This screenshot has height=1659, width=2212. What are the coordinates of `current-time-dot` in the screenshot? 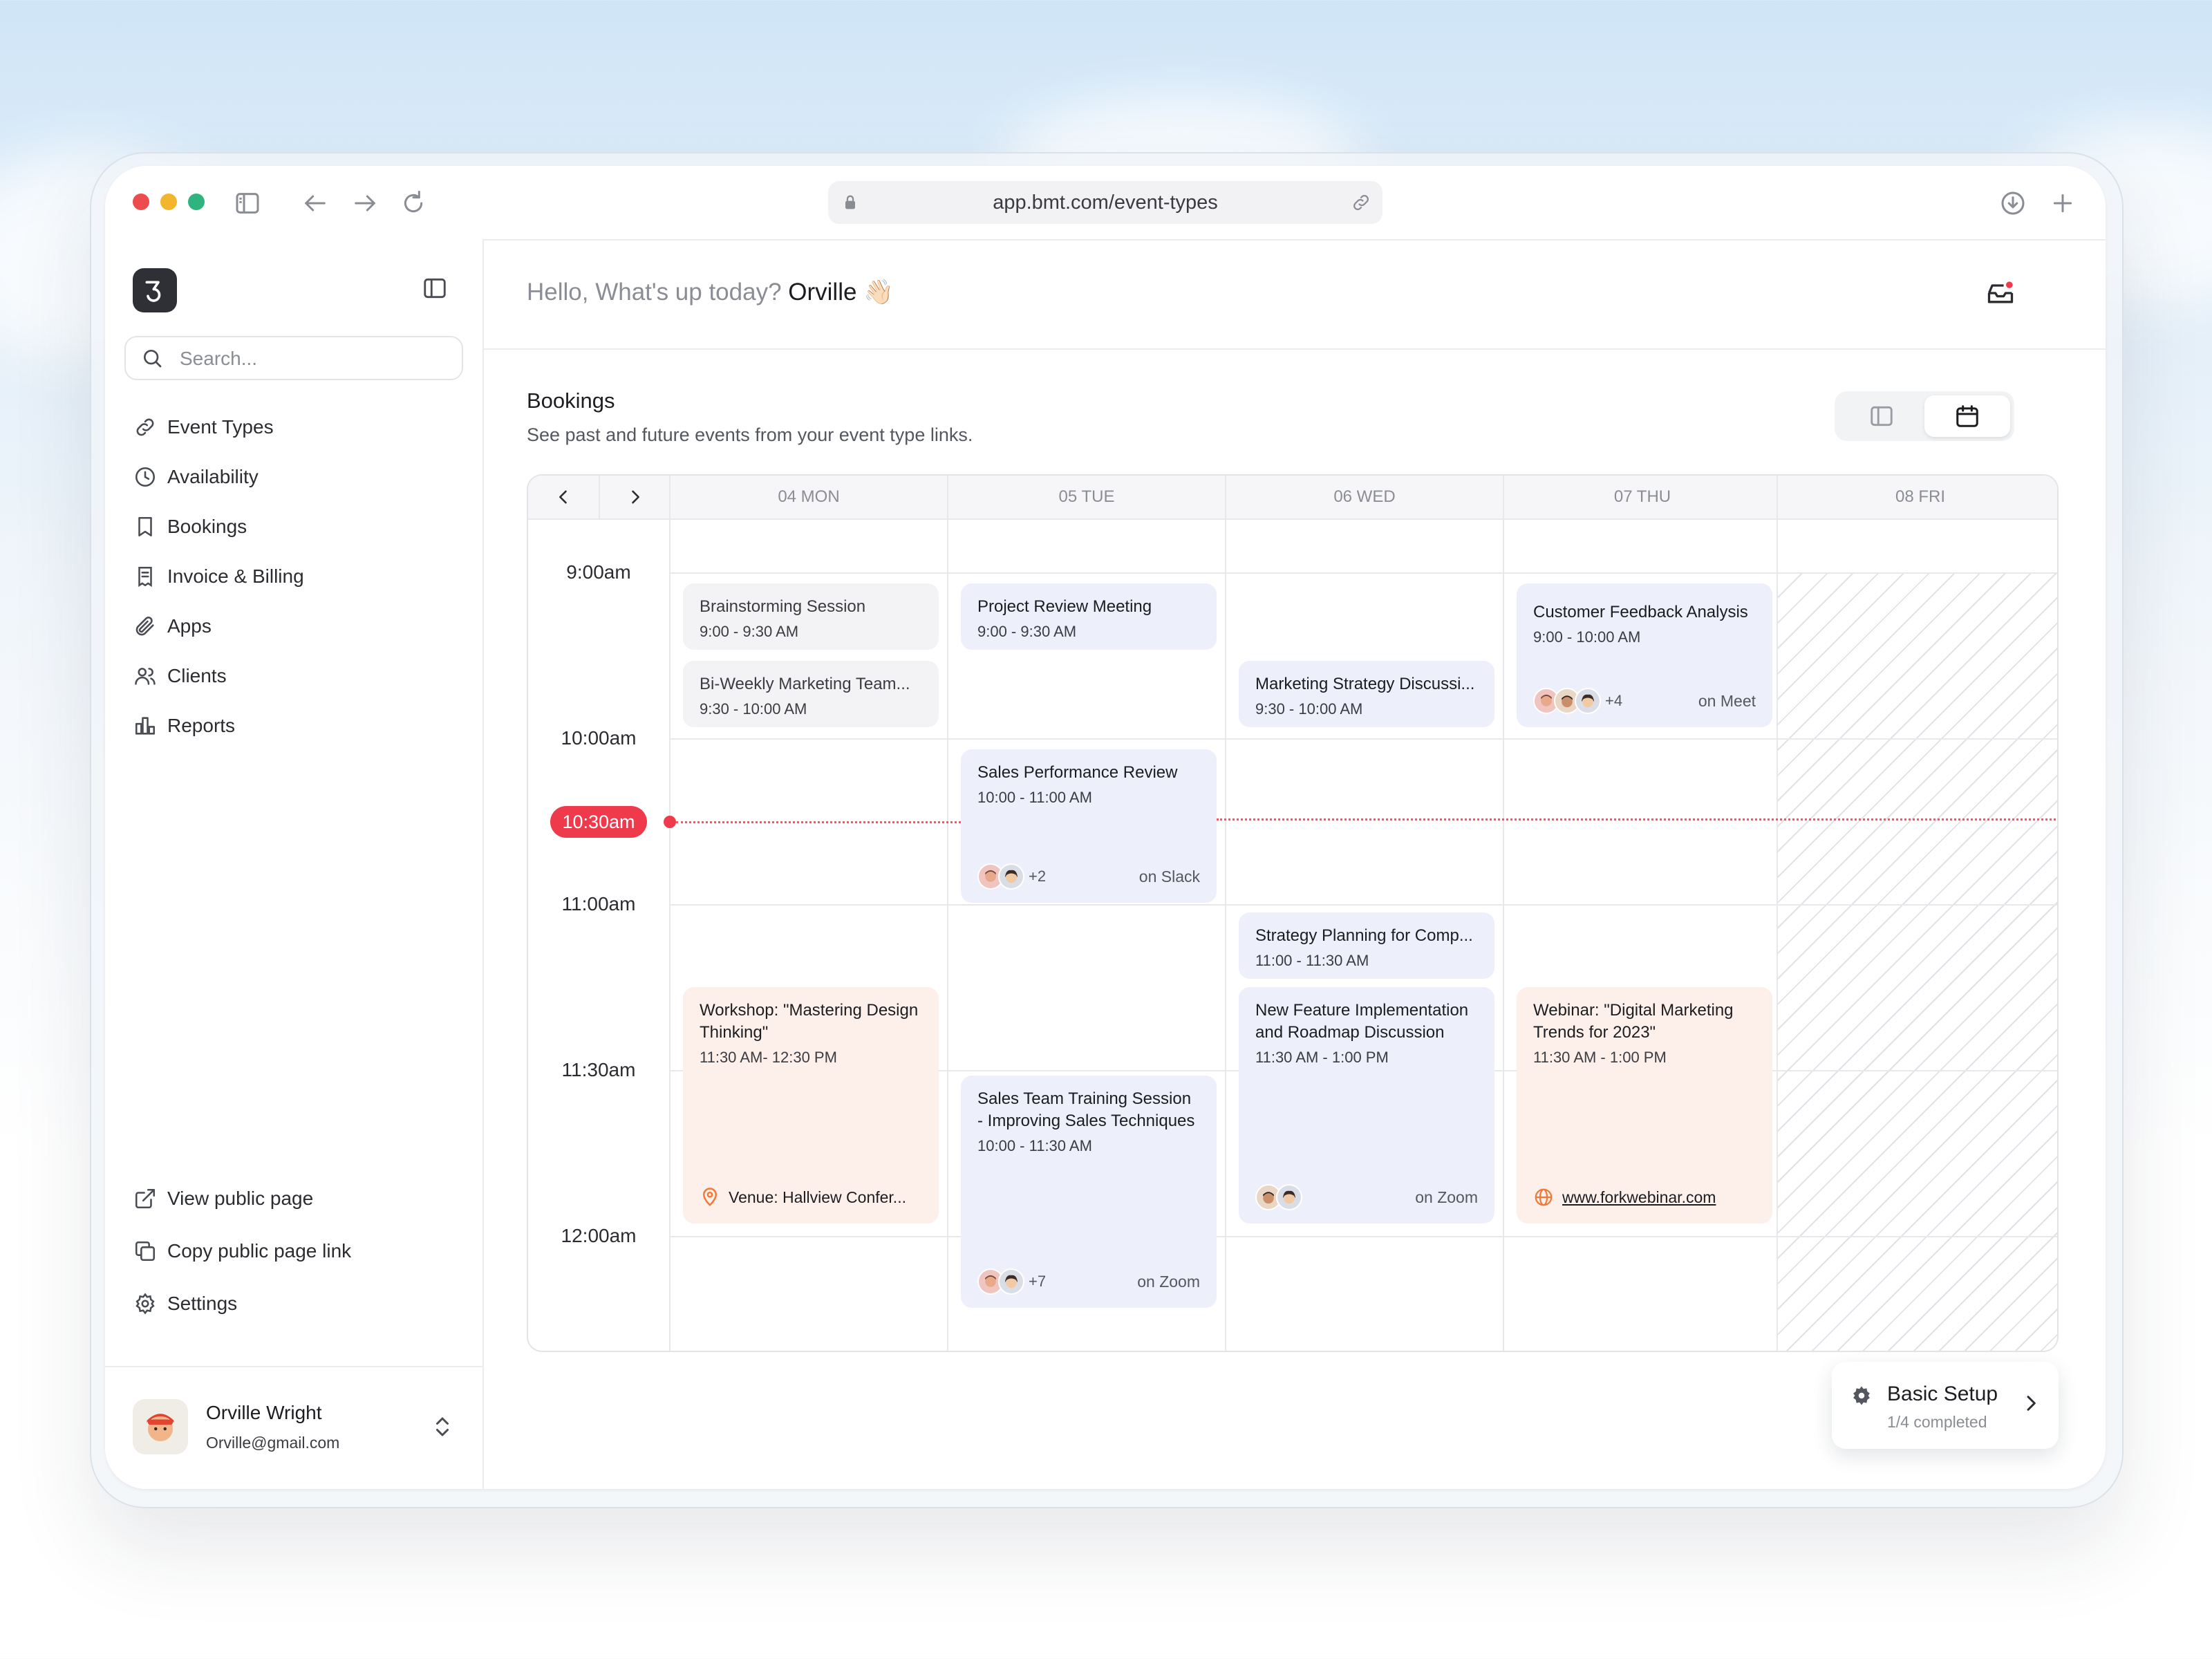 It's located at (670, 822).